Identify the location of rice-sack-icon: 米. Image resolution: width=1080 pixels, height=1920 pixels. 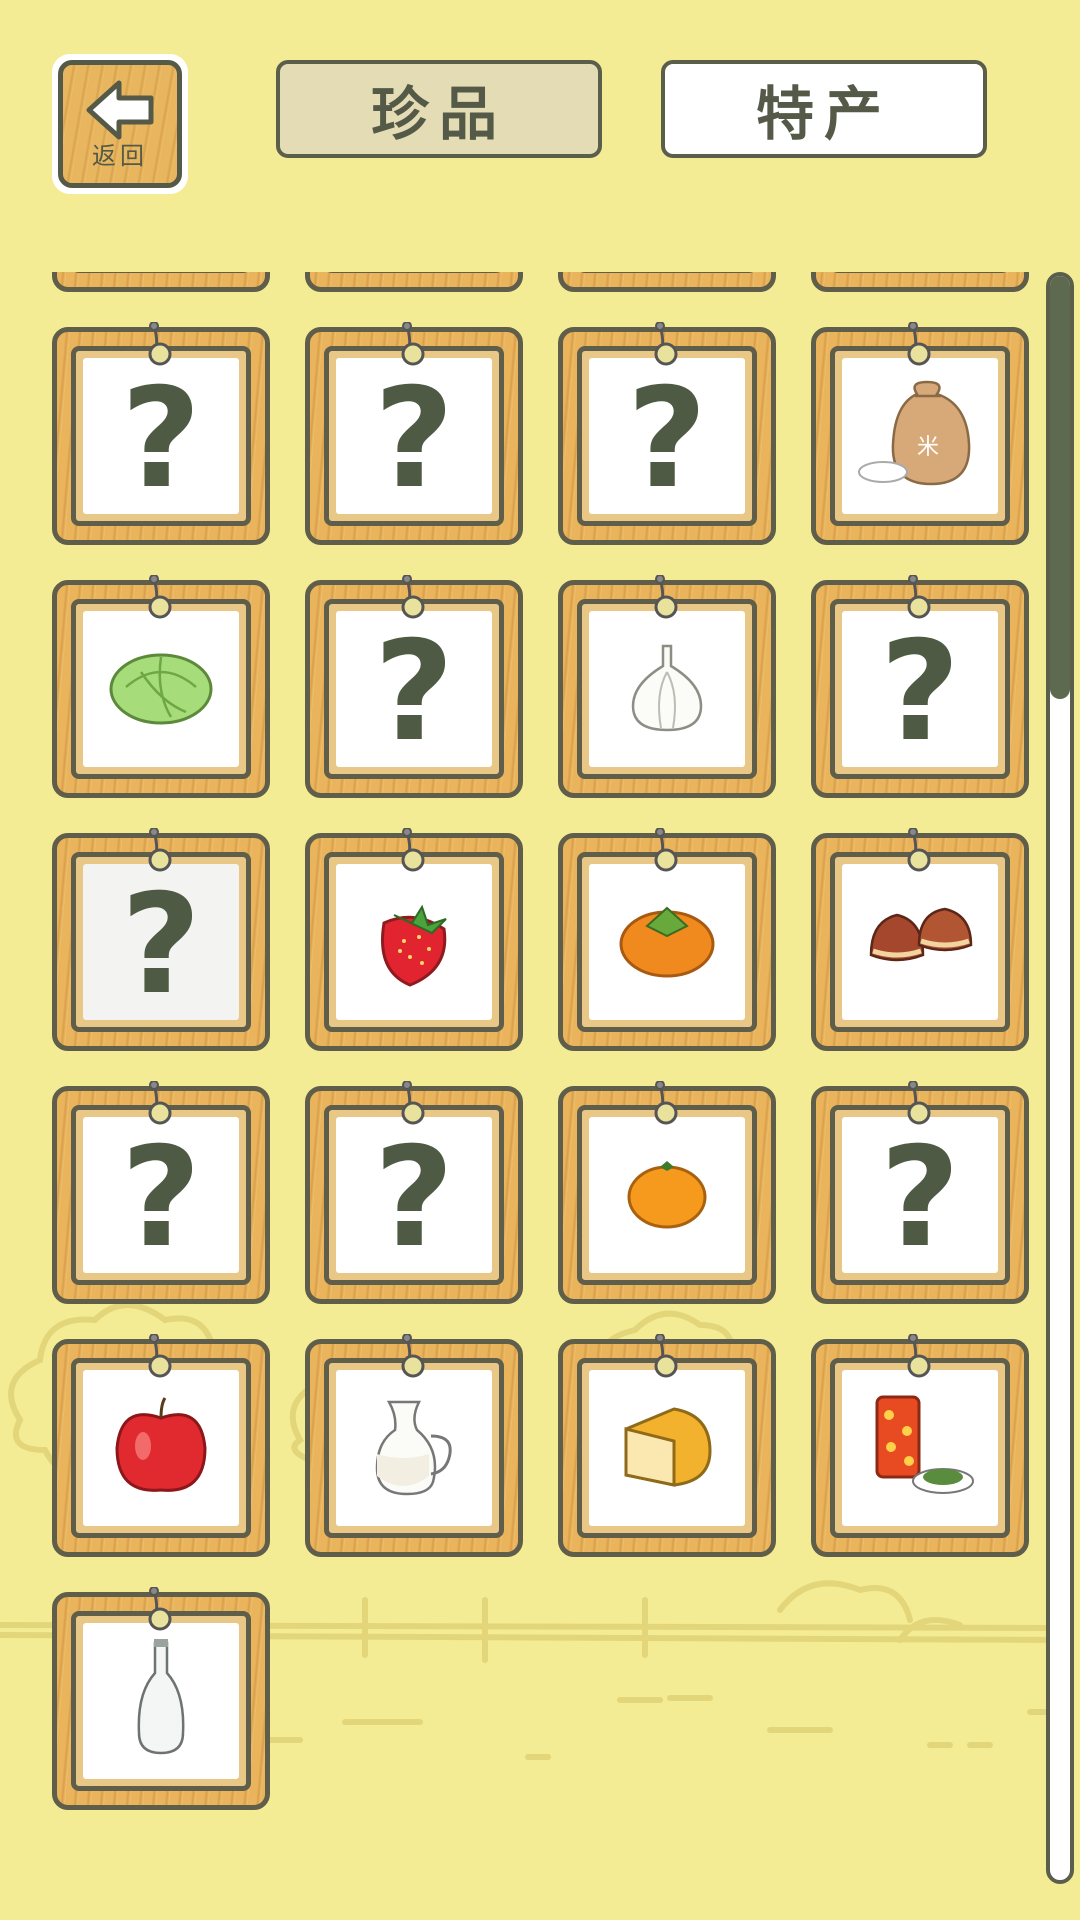
(920, 436).